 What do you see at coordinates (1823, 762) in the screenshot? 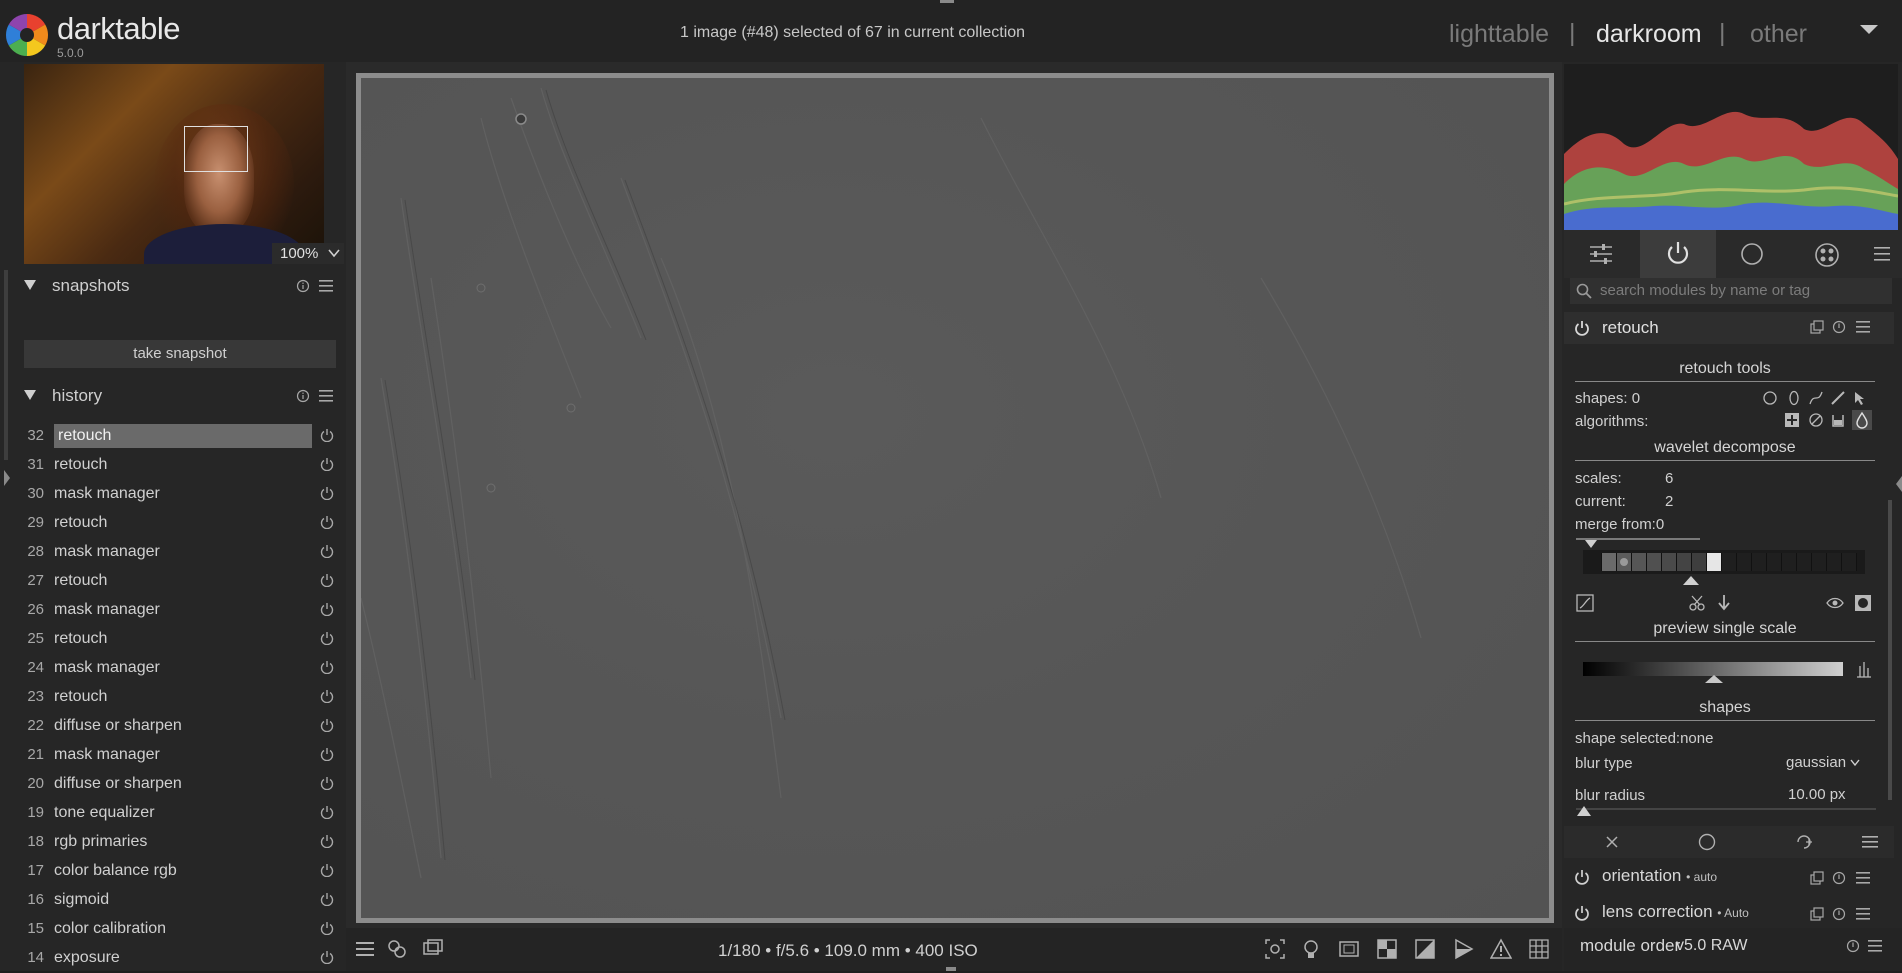
I see `blur-type-select: gaussian` at bounding box center [1823, 762].